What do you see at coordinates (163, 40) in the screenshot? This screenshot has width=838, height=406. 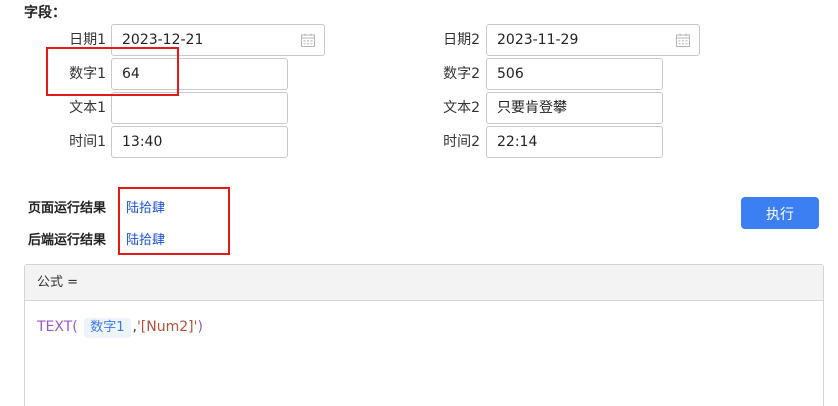 I see `date1-value: 2023-12-21` at bounding box center [163, 40].